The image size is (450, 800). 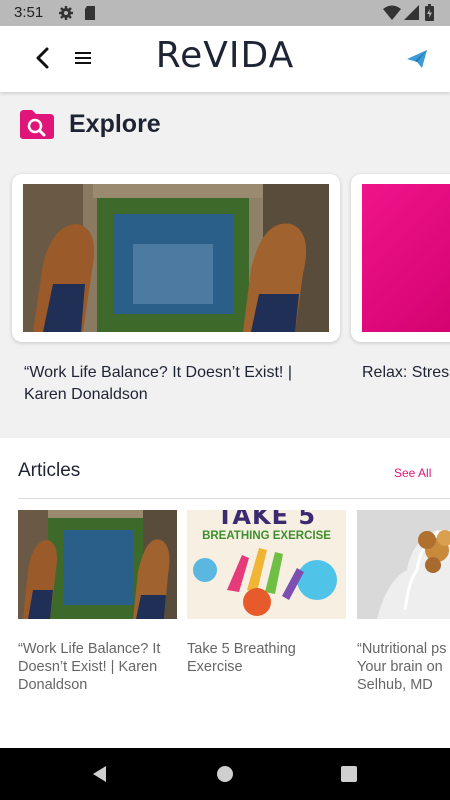 I want to click on article-thumbnail-brain, so click(x=403, y=564).